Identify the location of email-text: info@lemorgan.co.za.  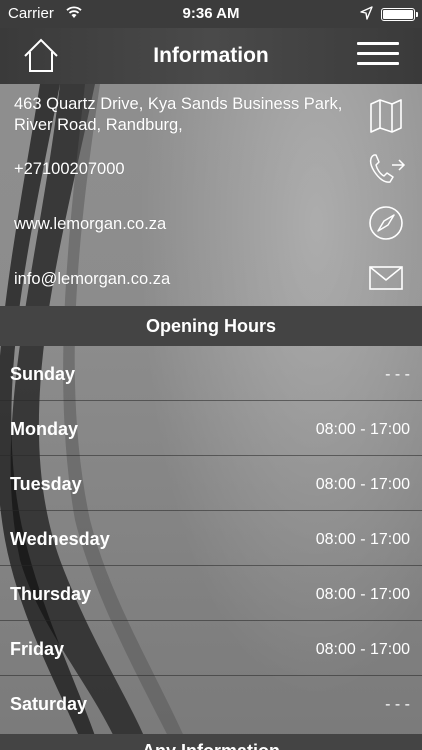
(92, 279).